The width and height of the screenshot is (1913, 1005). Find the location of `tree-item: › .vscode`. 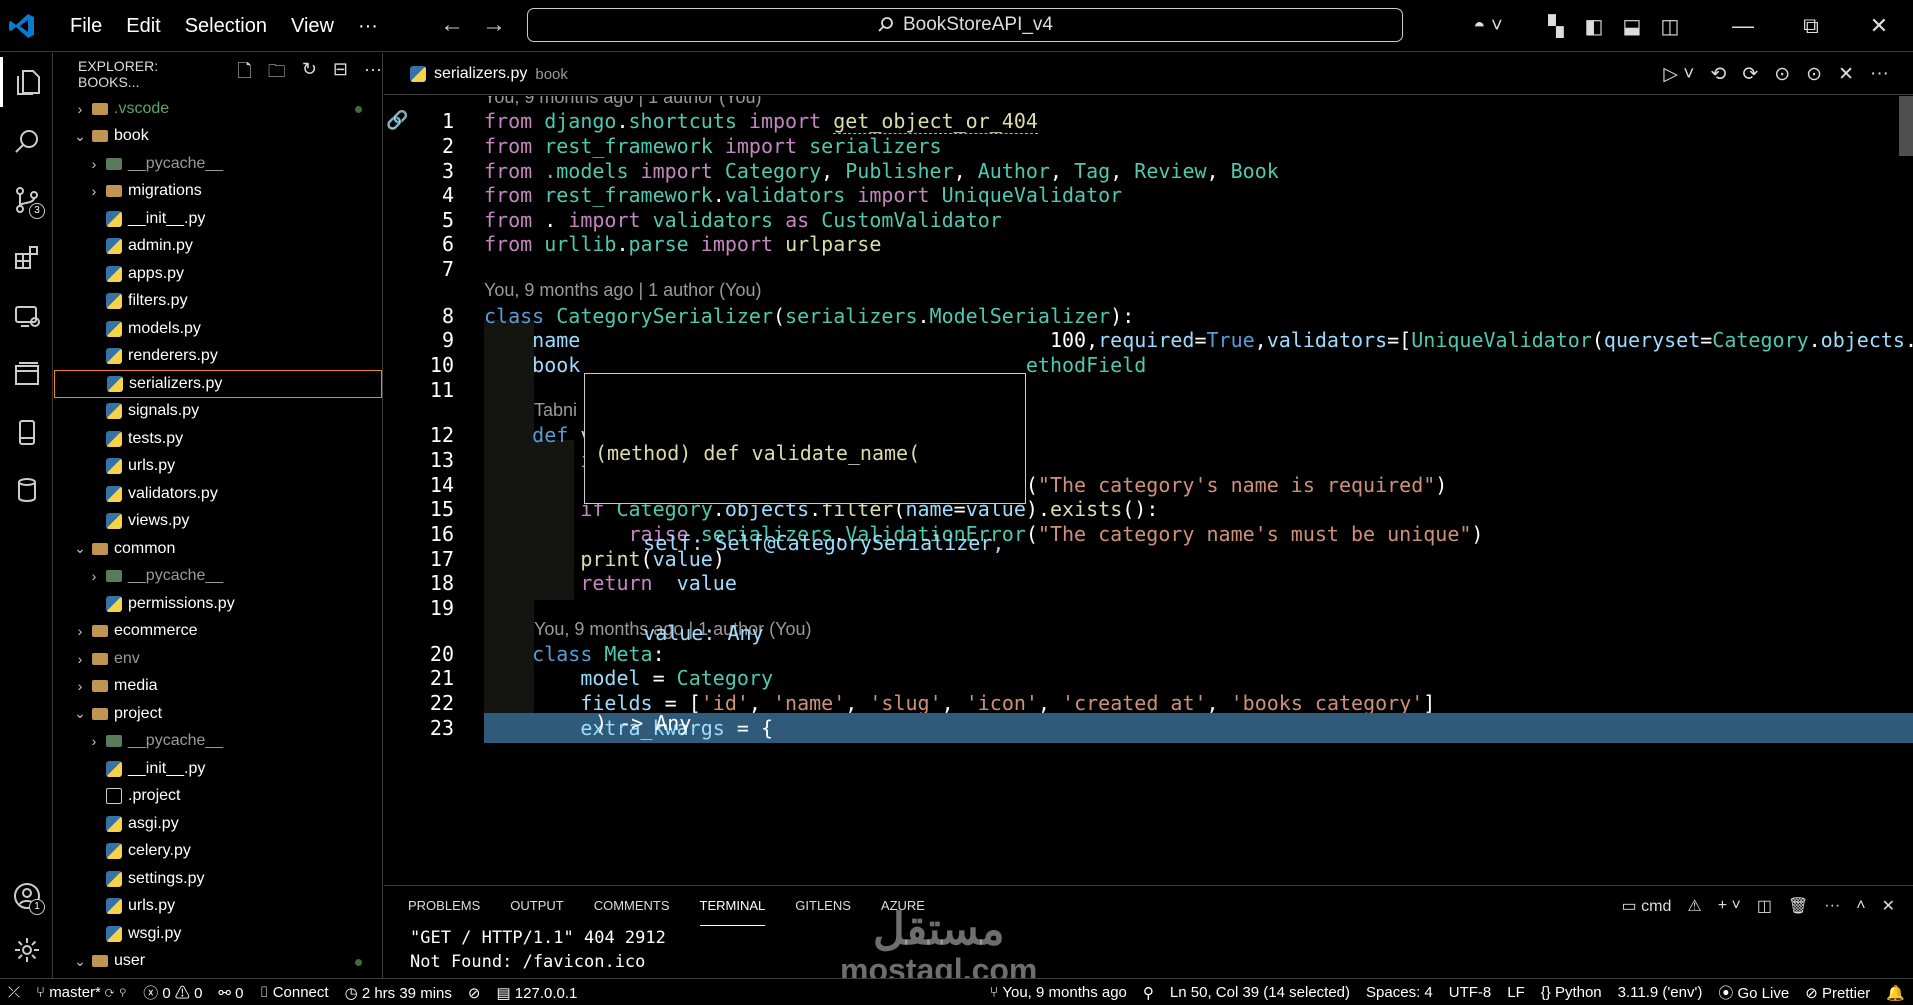

tree-item: › .vscode is located at coordinates (218, 109).